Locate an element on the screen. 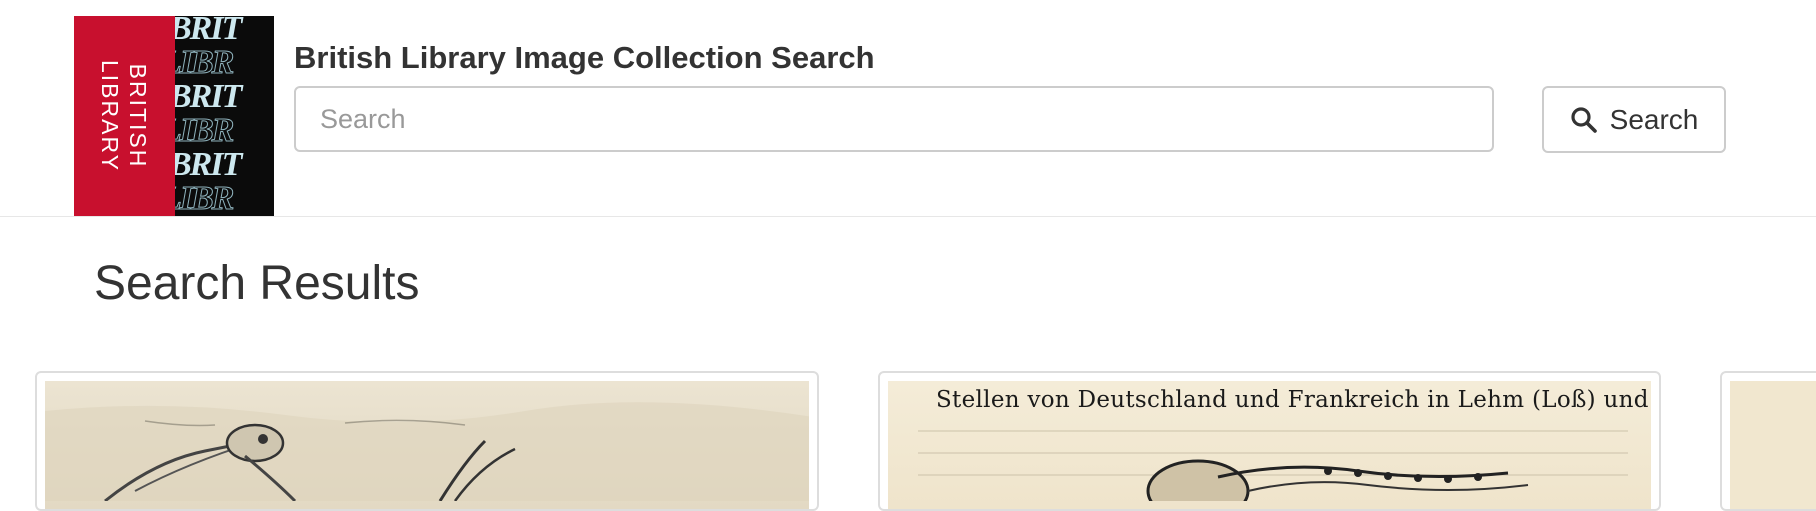  logo-wordmark-line1: BRITISH is located at coordinates (138, 116).